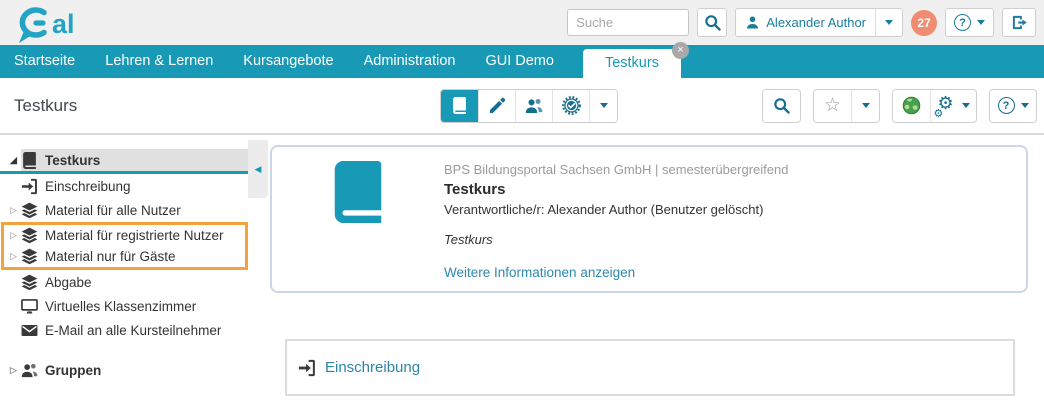 Image resolution: width=1044 pixels, height=410 pixels. Describe the element at coordinates (752, 22) in the screenshot. I see `user-icon` at that location.